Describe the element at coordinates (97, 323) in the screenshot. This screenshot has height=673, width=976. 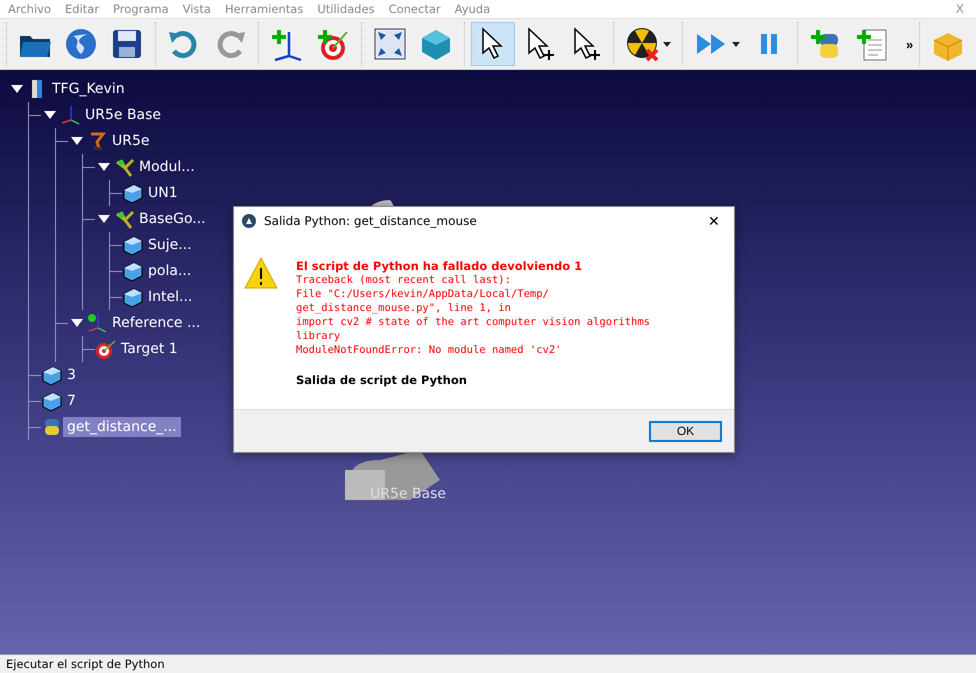
I see `reference-axes-icon` at that location.